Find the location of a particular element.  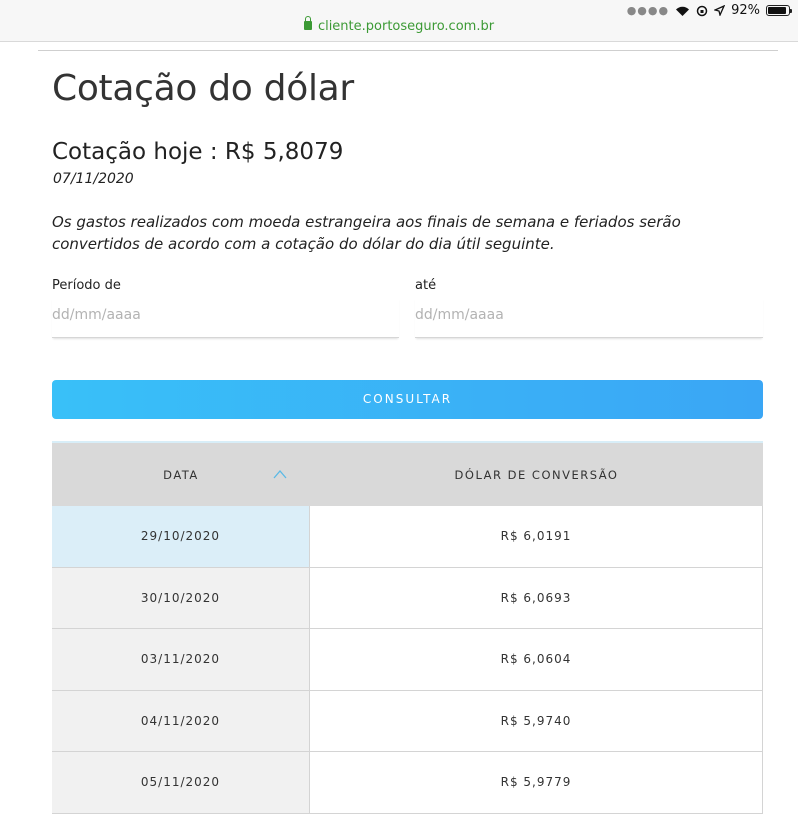

status-indicators: ●●●● 92% is located at coordinates (709, 10).